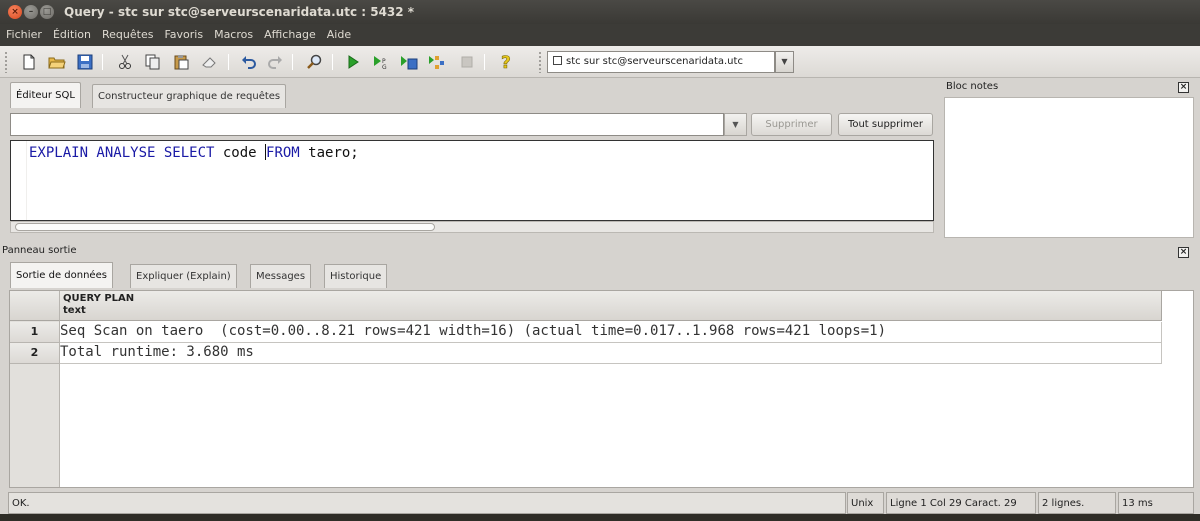  Describe the element at coordinates (127, 35) in the screenshot. I see `menu-requetes: Requêtes` at that location.